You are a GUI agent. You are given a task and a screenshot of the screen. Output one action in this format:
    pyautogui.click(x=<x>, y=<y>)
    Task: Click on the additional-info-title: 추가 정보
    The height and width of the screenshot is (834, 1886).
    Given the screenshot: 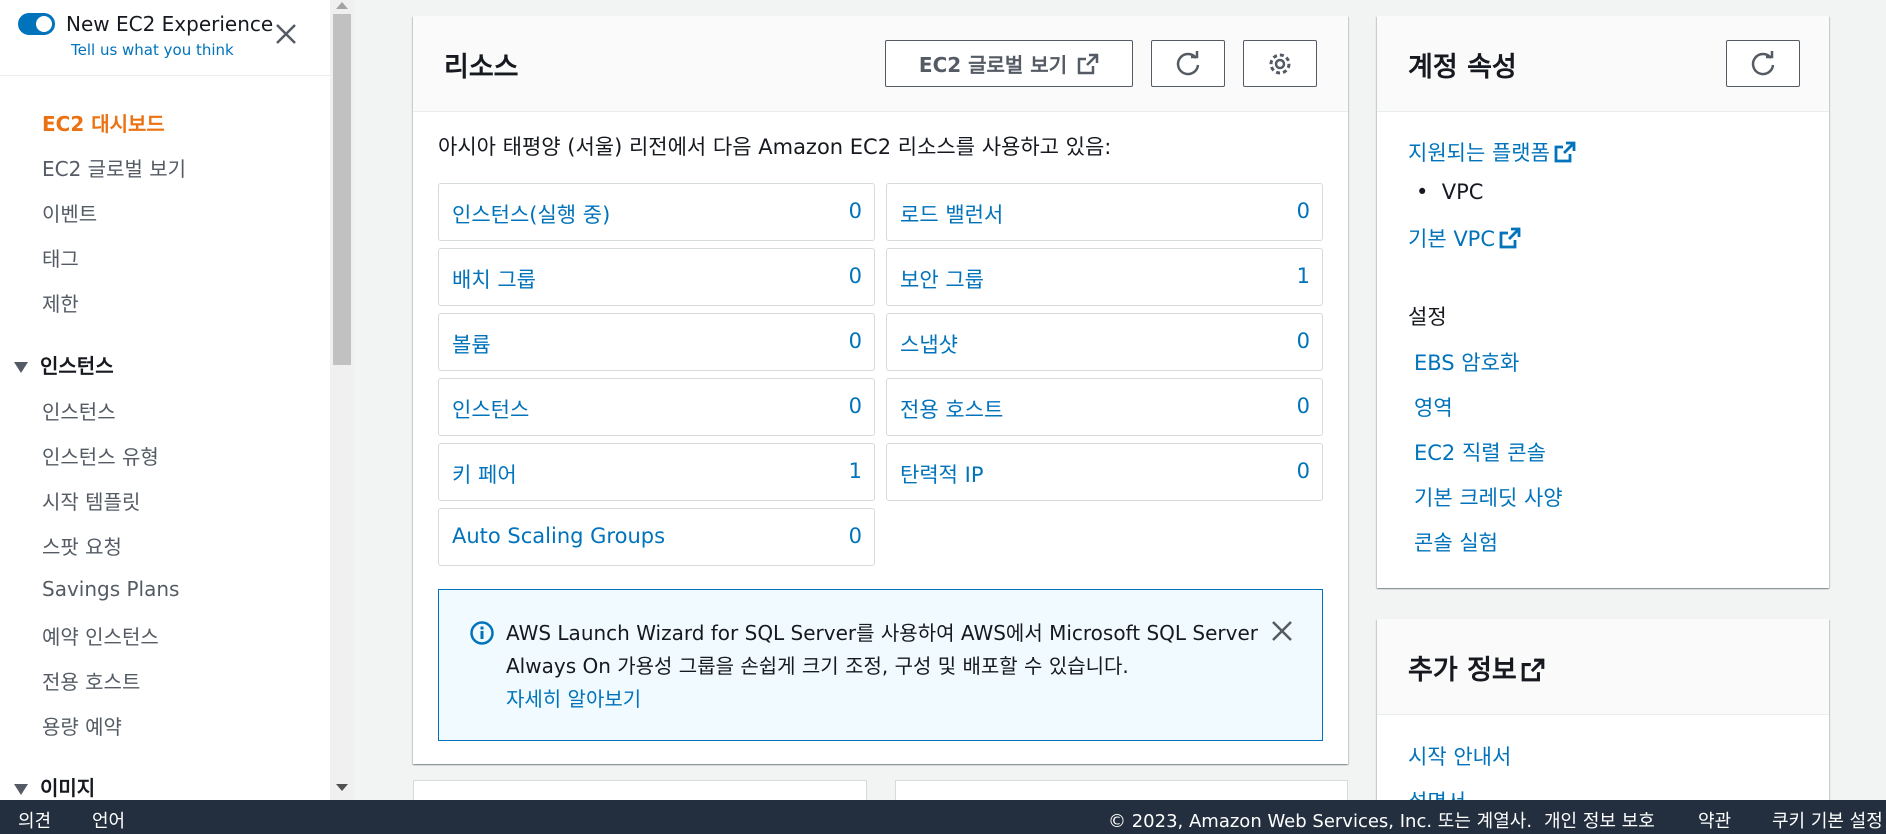 What is the action you would take?
    pyautogui.click(x=1476, y=668)
    